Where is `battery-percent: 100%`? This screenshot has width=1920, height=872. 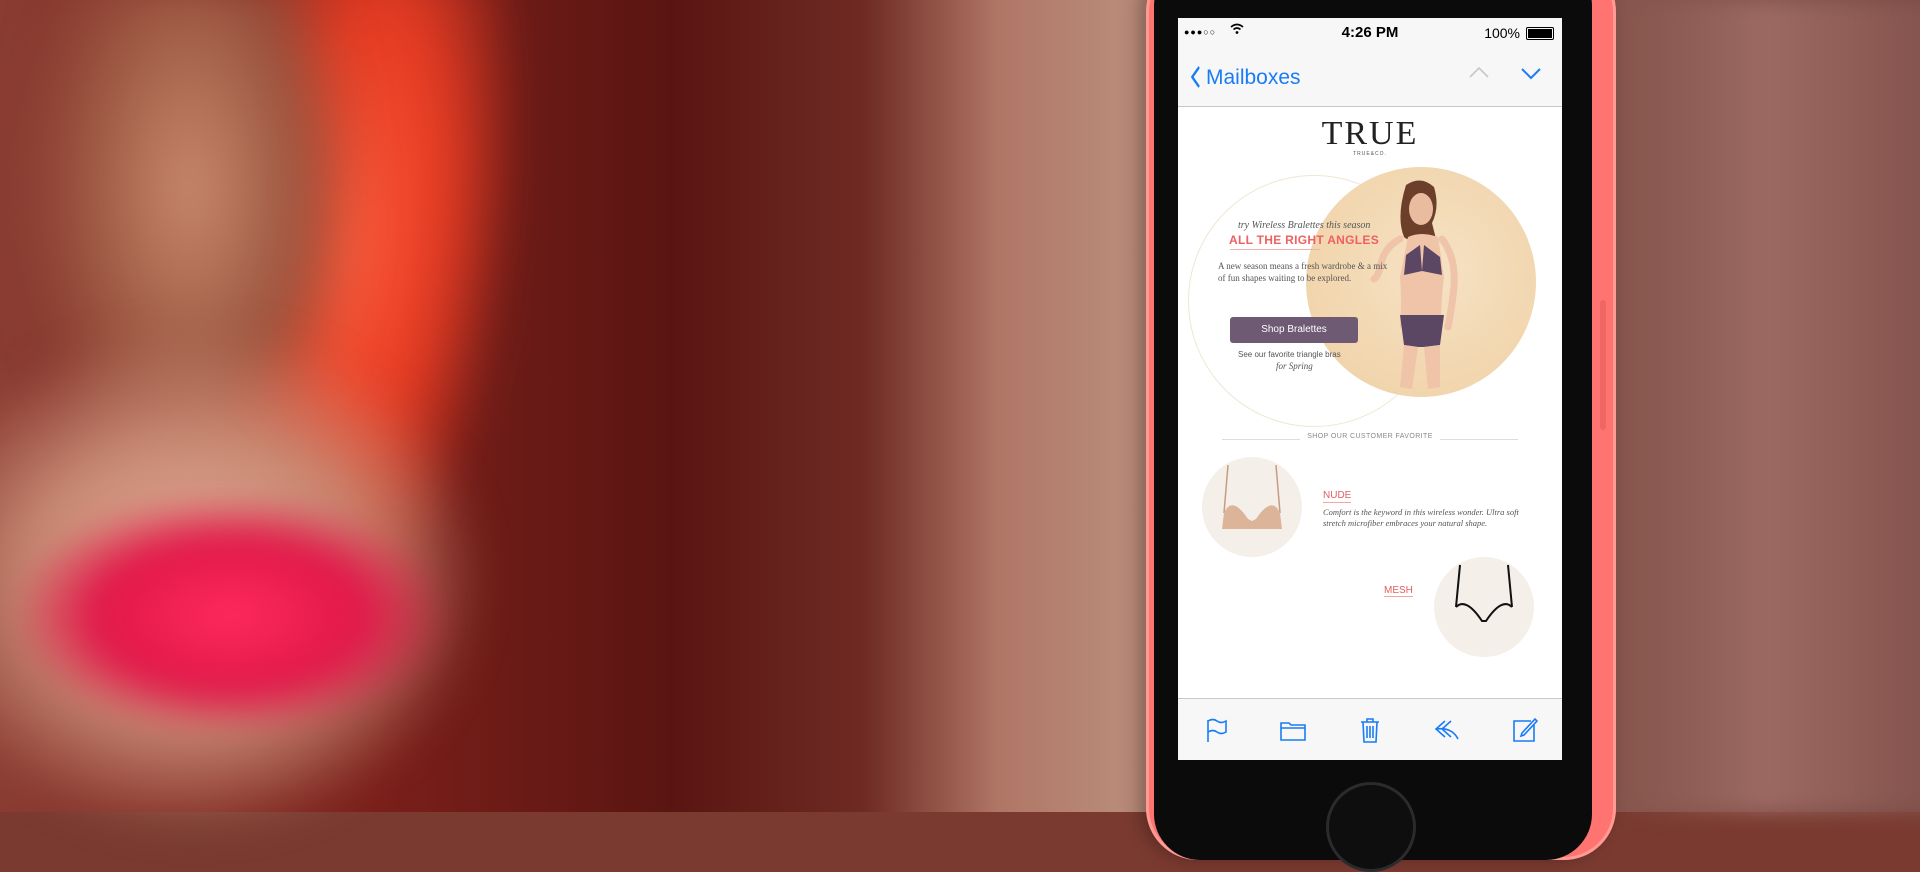
battery-percent: 100% is located at coordinates (1502, 33).